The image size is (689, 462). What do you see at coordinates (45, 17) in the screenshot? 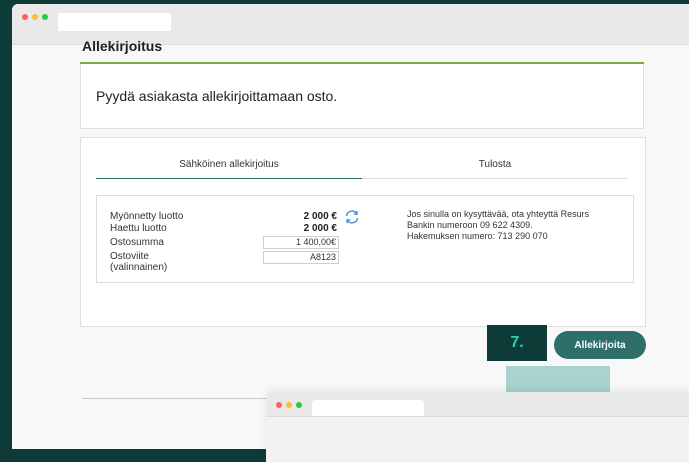
I see `maximize-dot-icon` at bounding box center [45, 17].